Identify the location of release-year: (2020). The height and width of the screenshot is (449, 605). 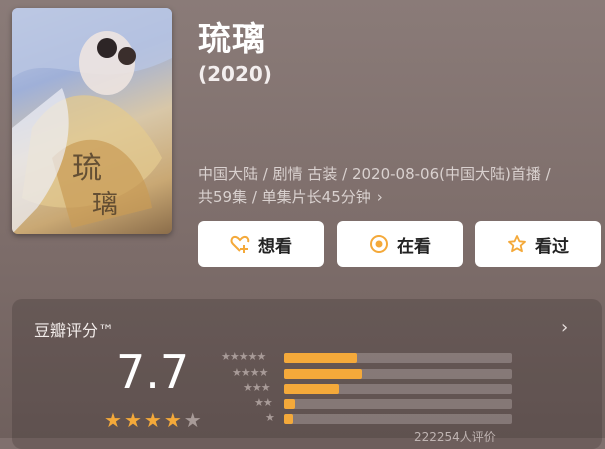
(235, 74).